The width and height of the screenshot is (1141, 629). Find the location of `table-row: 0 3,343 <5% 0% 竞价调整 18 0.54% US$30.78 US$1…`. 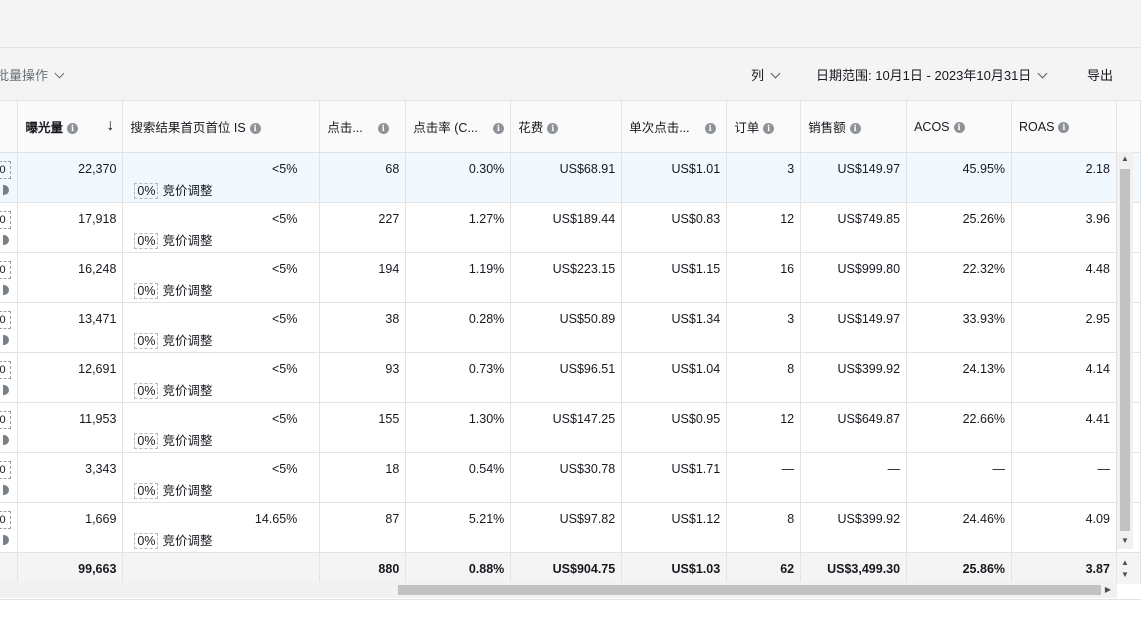

table-row: 0 3,343 <5% 0% 竞价调整 18 0.54% US$30.78 US$1… is located at coordinates (570, 477).